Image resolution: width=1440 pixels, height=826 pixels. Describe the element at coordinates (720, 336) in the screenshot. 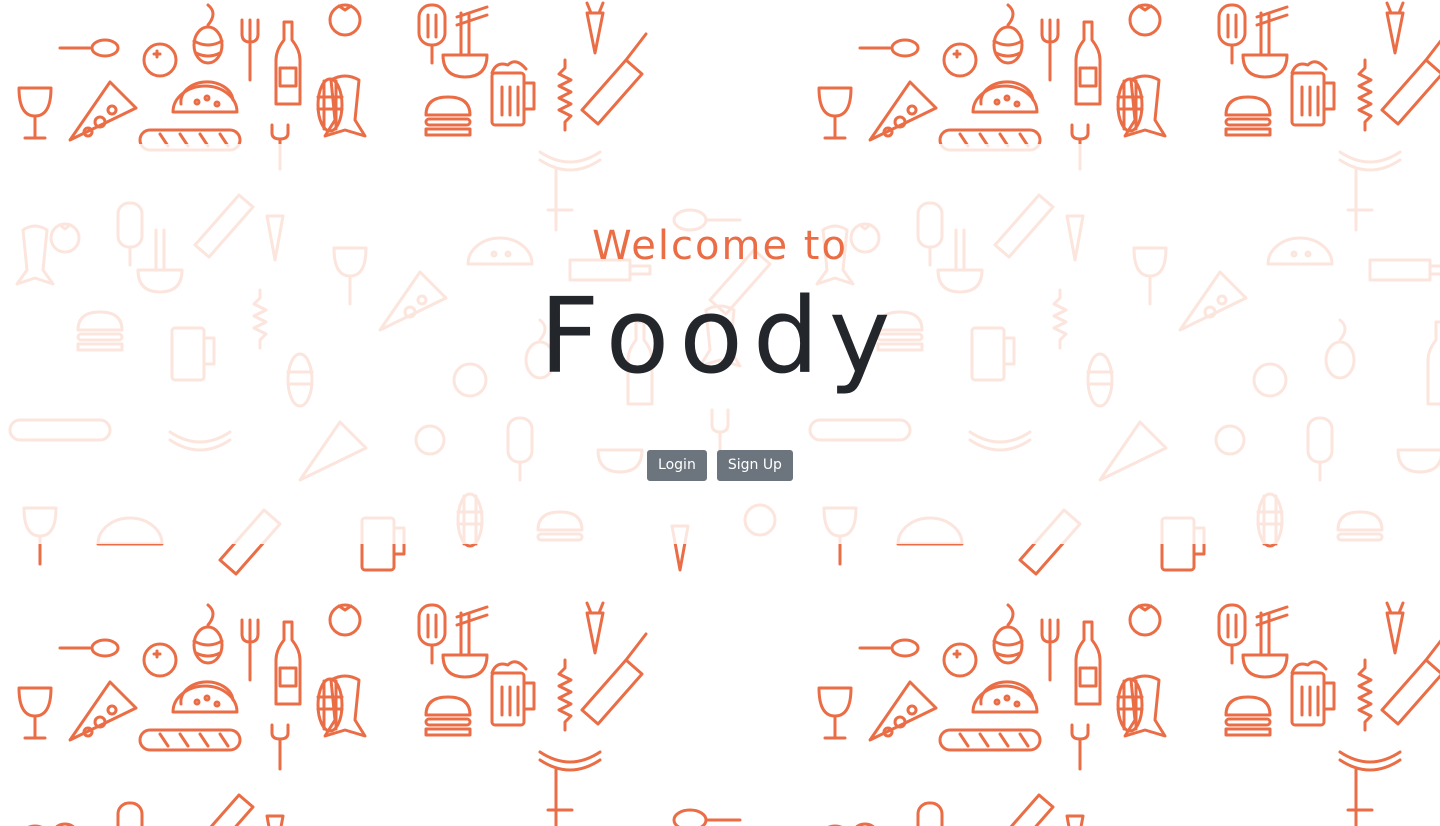

I see `brand-title: Foody` at that location.